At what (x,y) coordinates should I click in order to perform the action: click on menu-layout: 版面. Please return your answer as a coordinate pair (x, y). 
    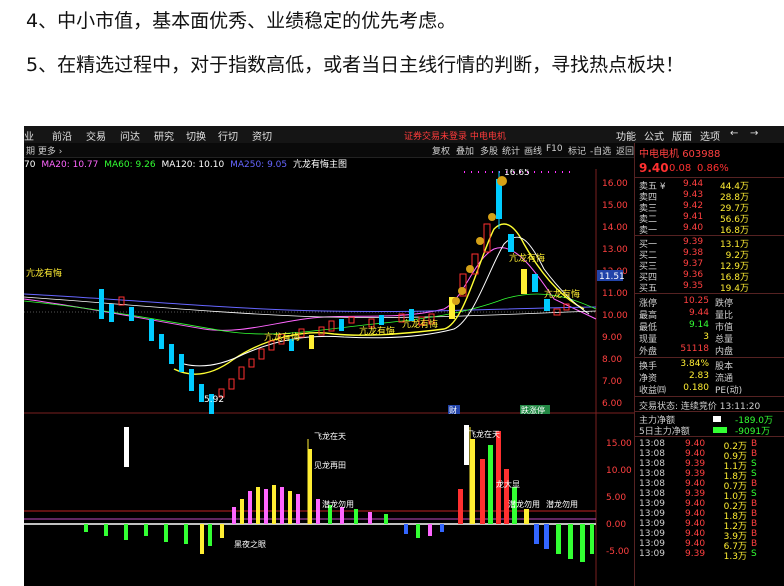
    Looking at the image, I should click on (682, 135).